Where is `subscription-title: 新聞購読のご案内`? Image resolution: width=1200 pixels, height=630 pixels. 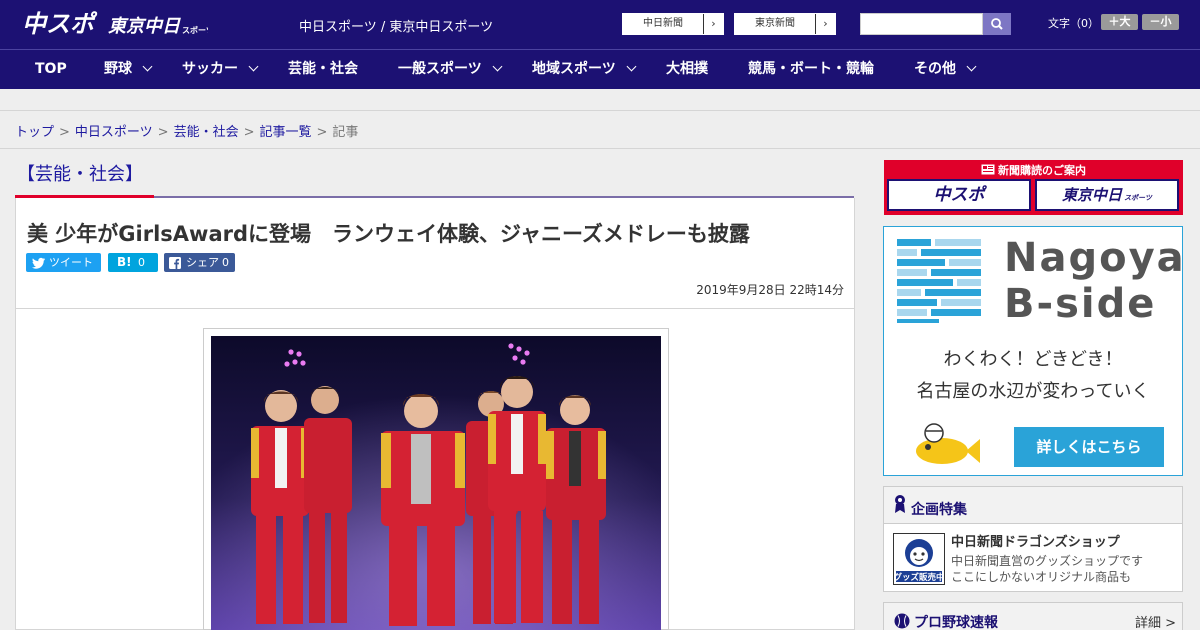
subscription-title: 新聞購読のご案内 is located at coordinates (1033, 170).